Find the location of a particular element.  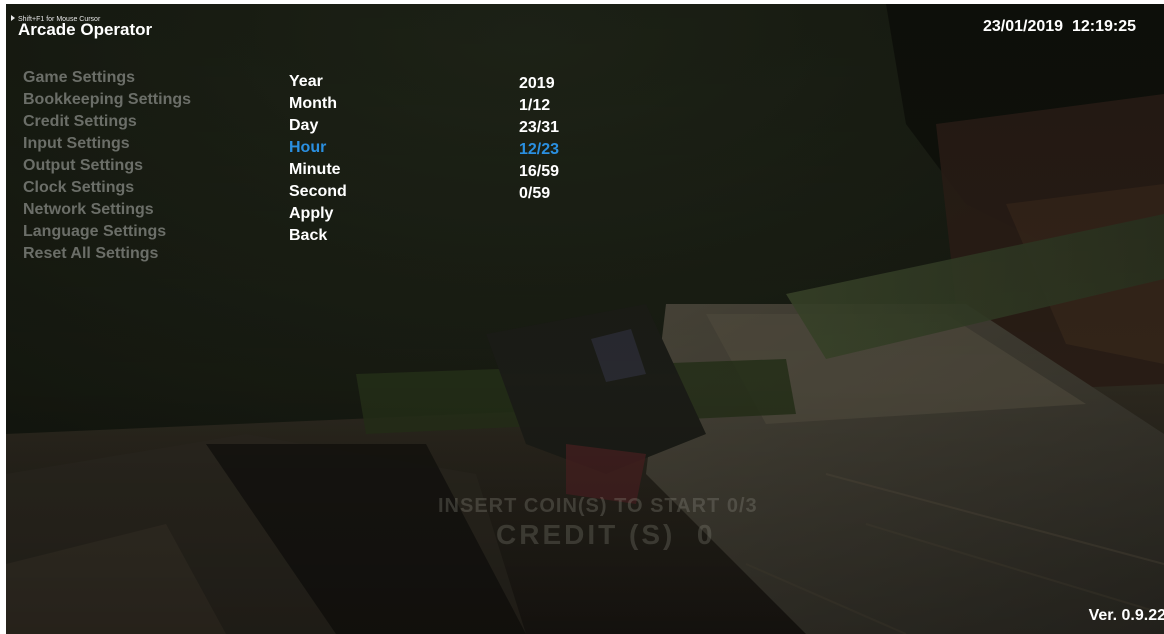

option-month: Month is located at coordinates (318, 104).